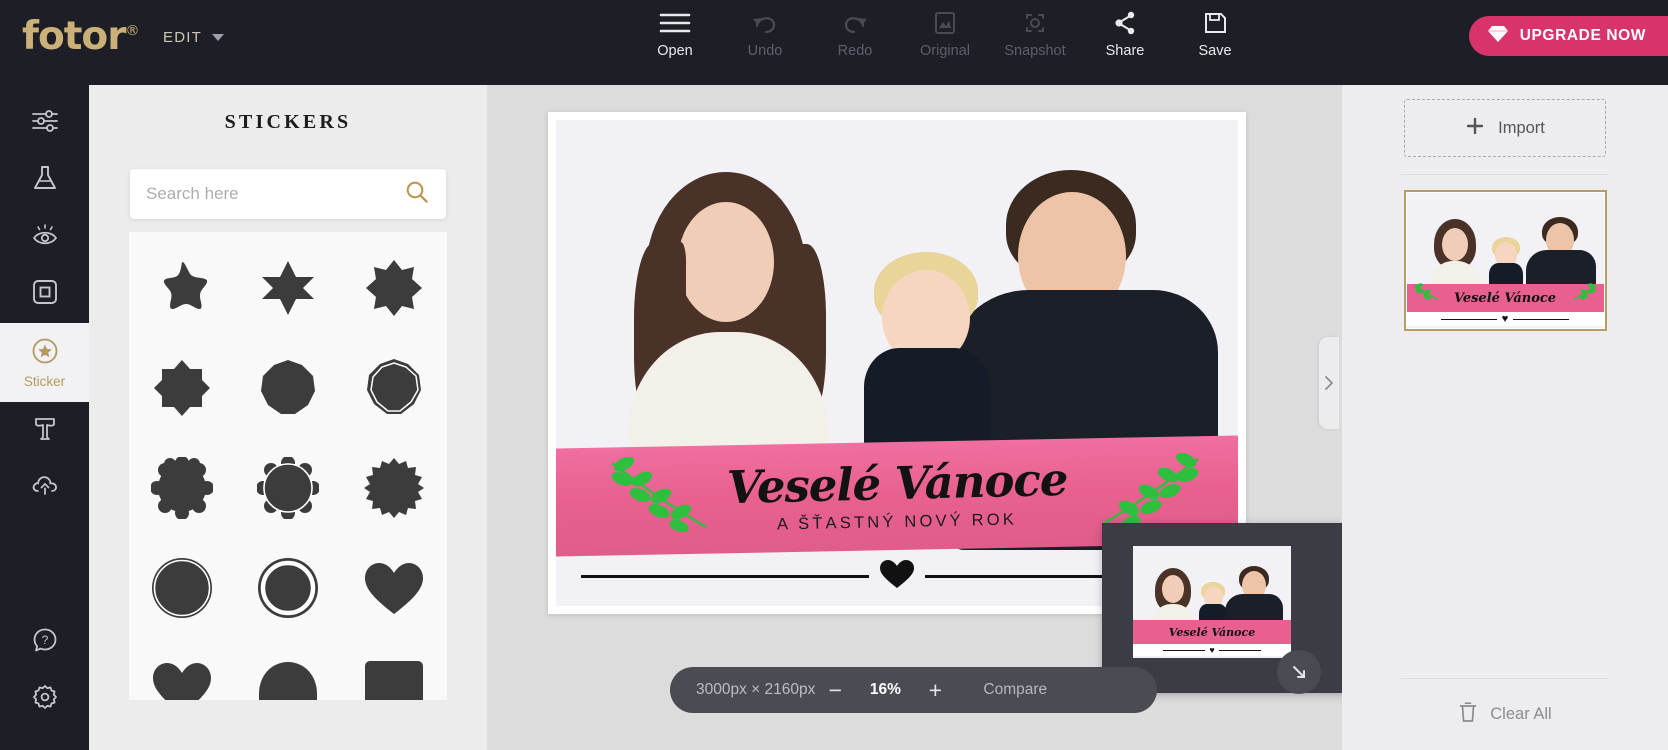  I want to click on settings-gear-icon, so click(45, 699).